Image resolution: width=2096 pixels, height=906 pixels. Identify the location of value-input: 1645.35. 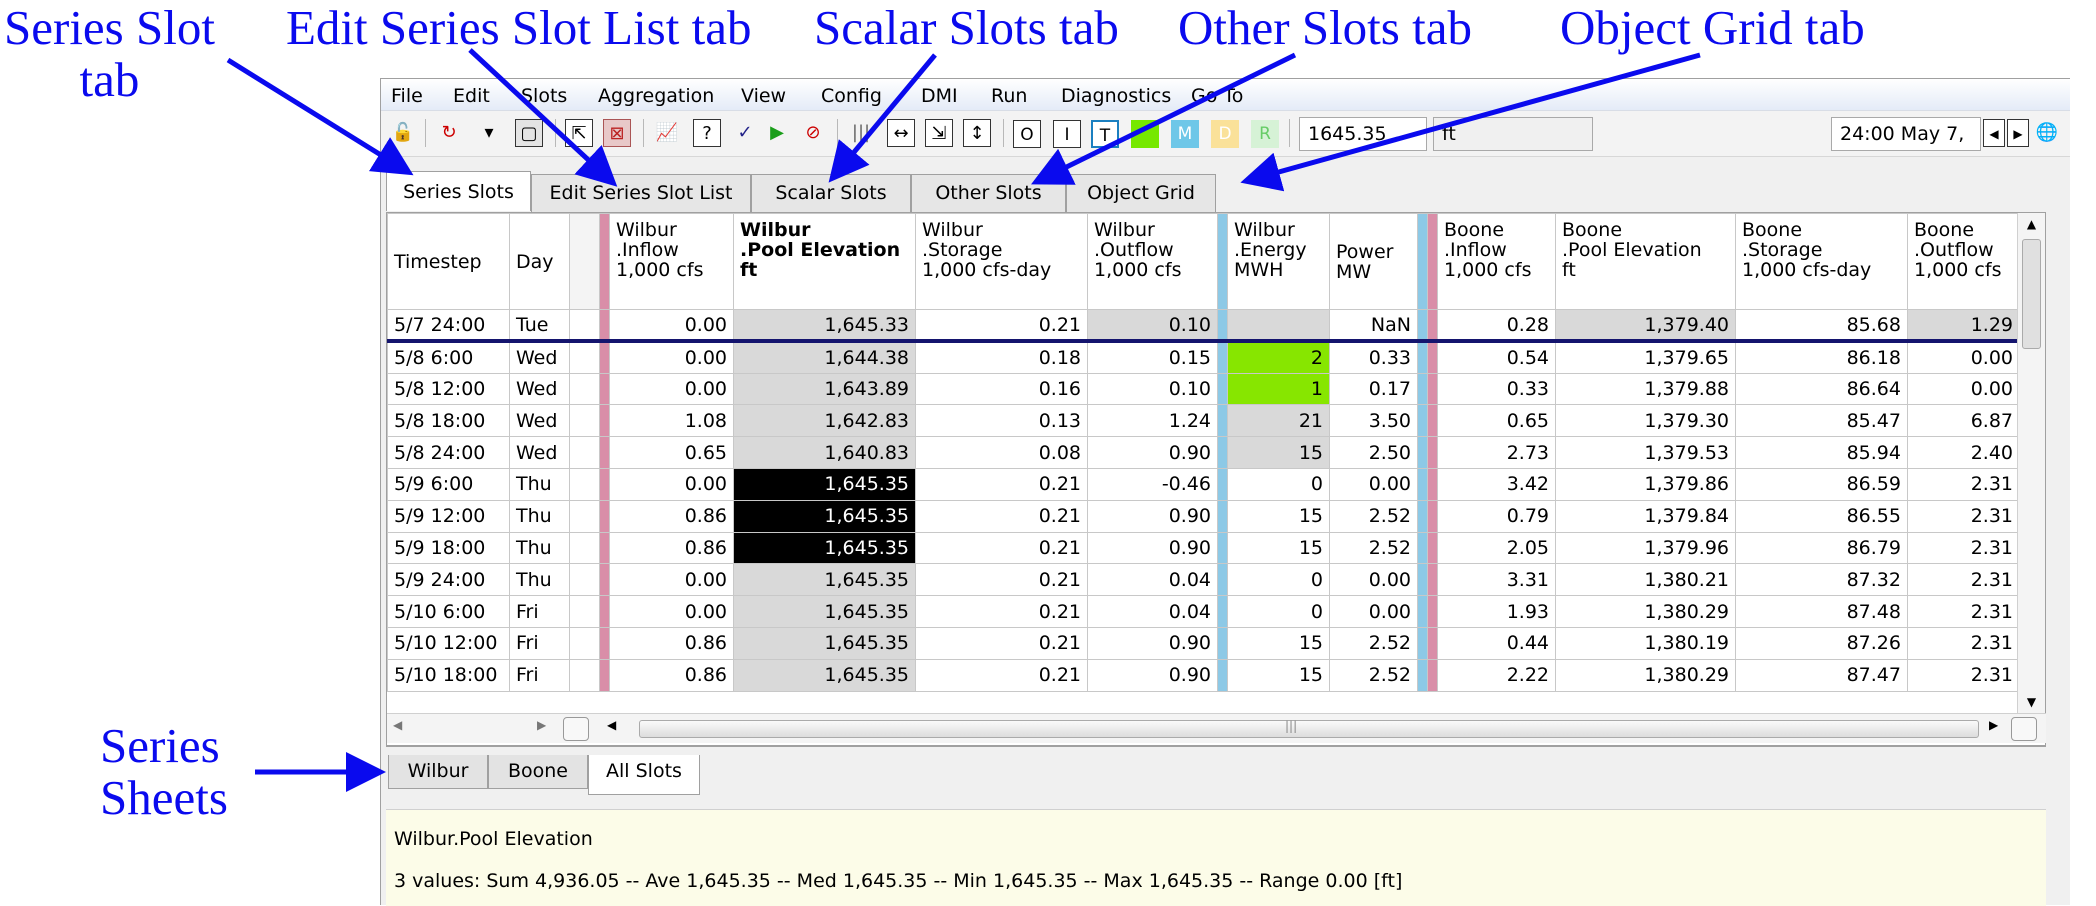
(1363, 134).